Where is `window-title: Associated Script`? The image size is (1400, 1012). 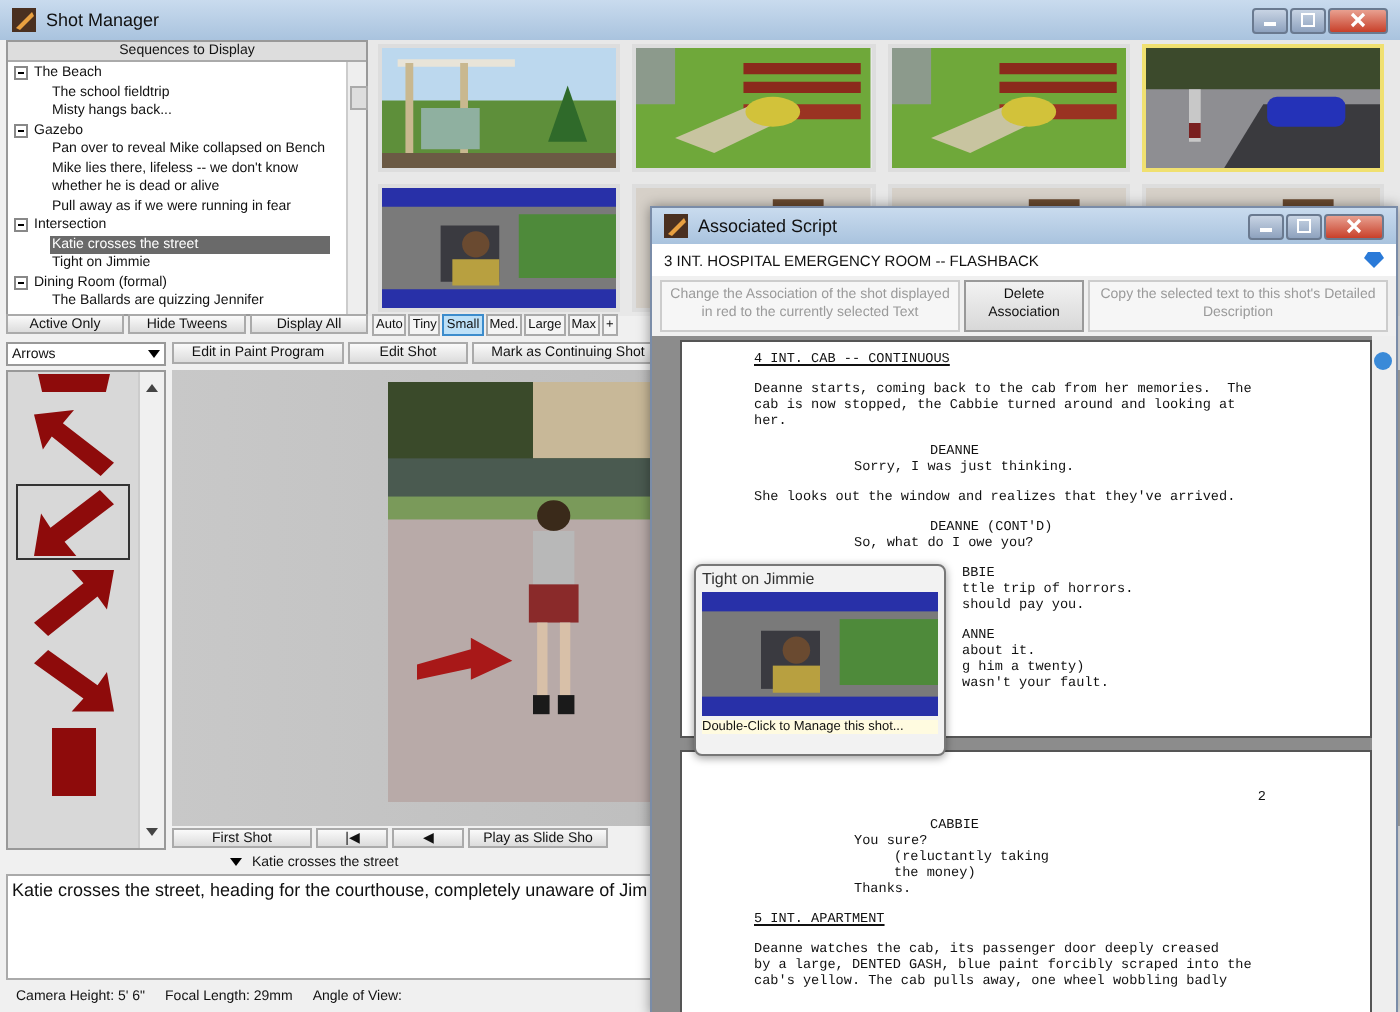
window-title: Associated Script is located at coordinates (768, 226).